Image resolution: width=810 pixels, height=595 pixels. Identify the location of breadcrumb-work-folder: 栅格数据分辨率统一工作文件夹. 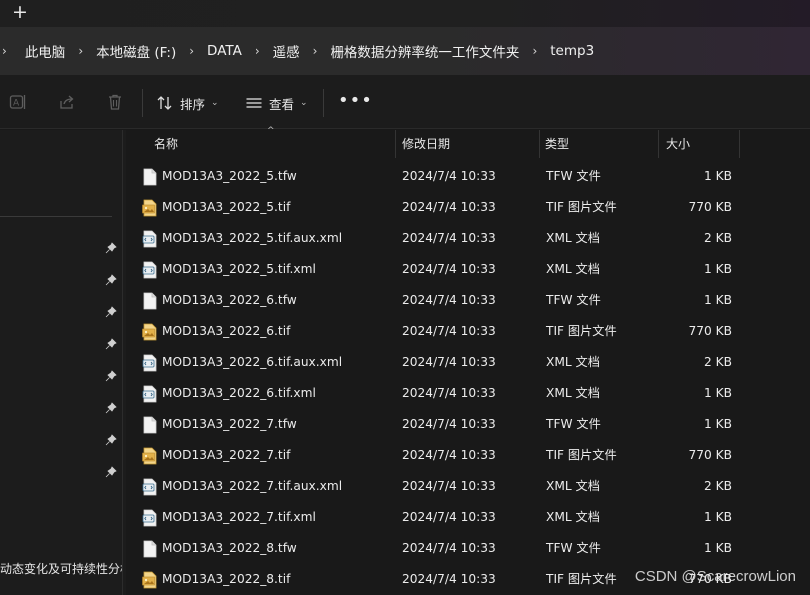
(424, 51).